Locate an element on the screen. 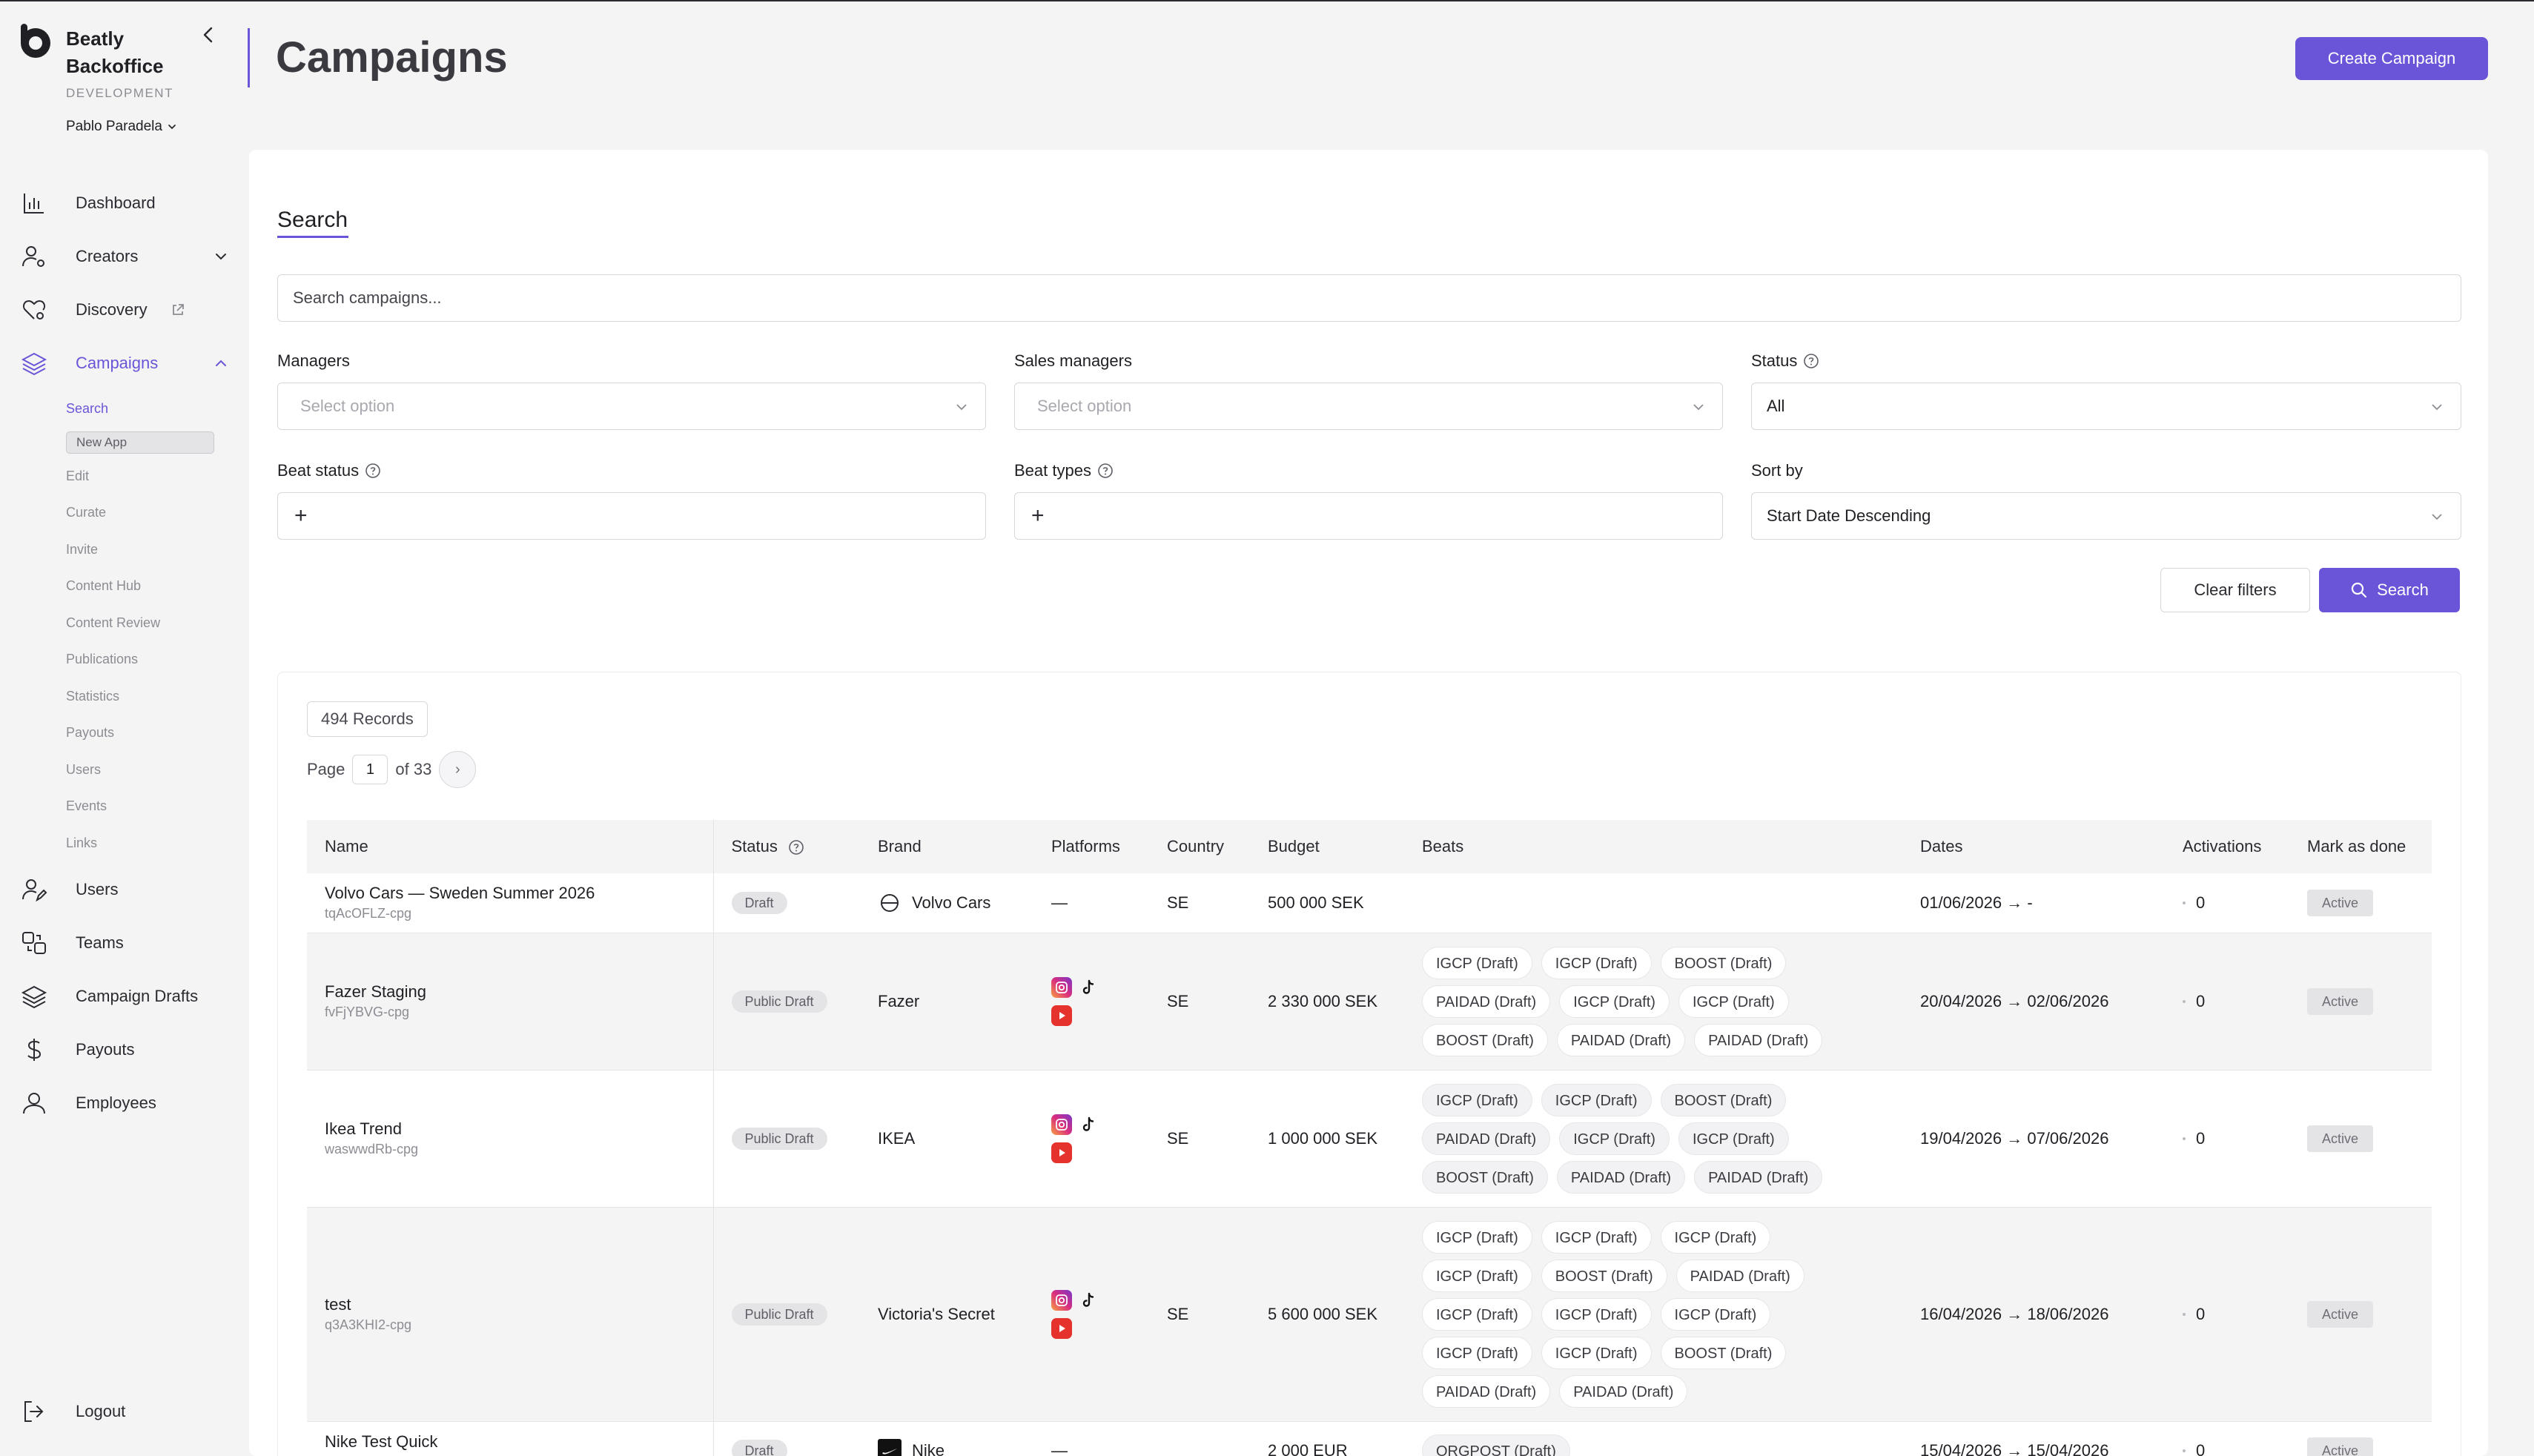 The height and width of the screenshot is (1456, 2534). sub-nav-edit: Edit is located at coordinates (77, 477).